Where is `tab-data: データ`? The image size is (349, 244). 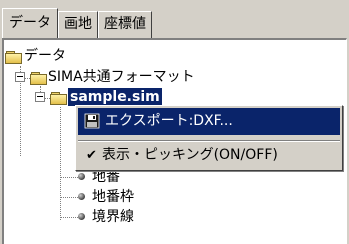
tab-data: データ is located at coordinates (30, 23).